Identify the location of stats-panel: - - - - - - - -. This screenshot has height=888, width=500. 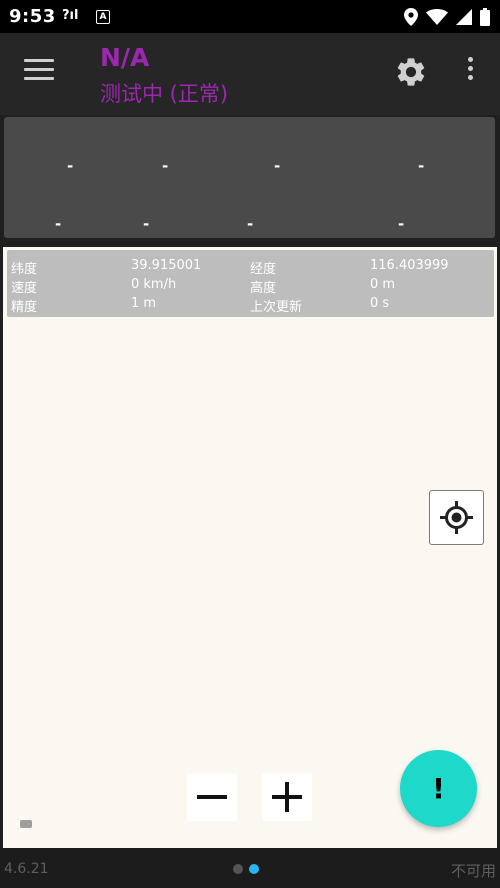
(249, 177).